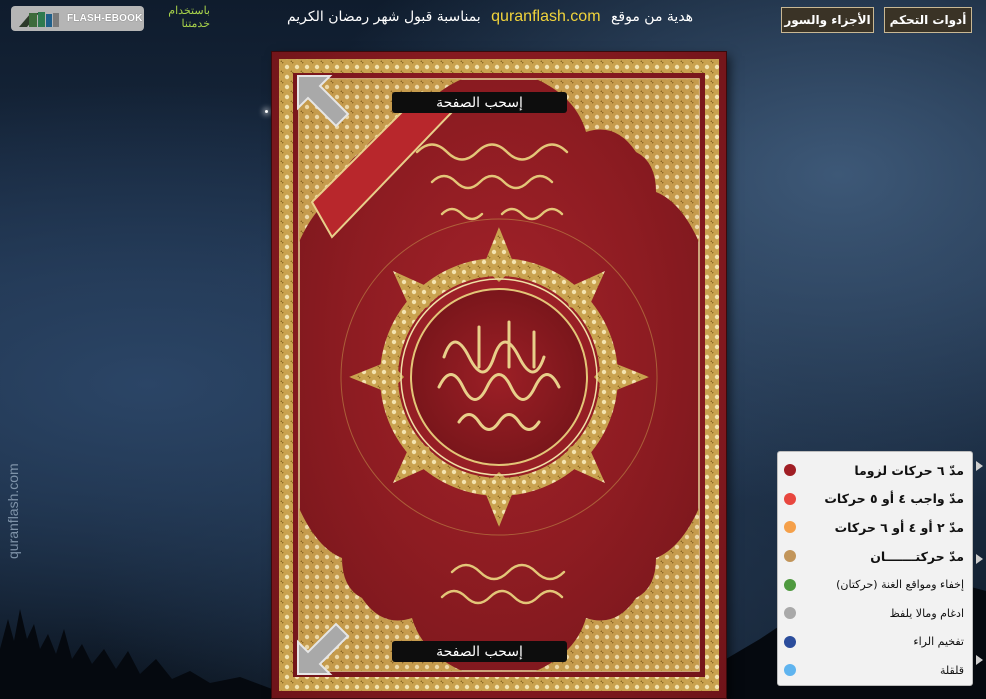  What do you see at coordinates (874, 670) in the screenshot?
I see `legend-item: قلقلة` at bounding box center [874, 670].